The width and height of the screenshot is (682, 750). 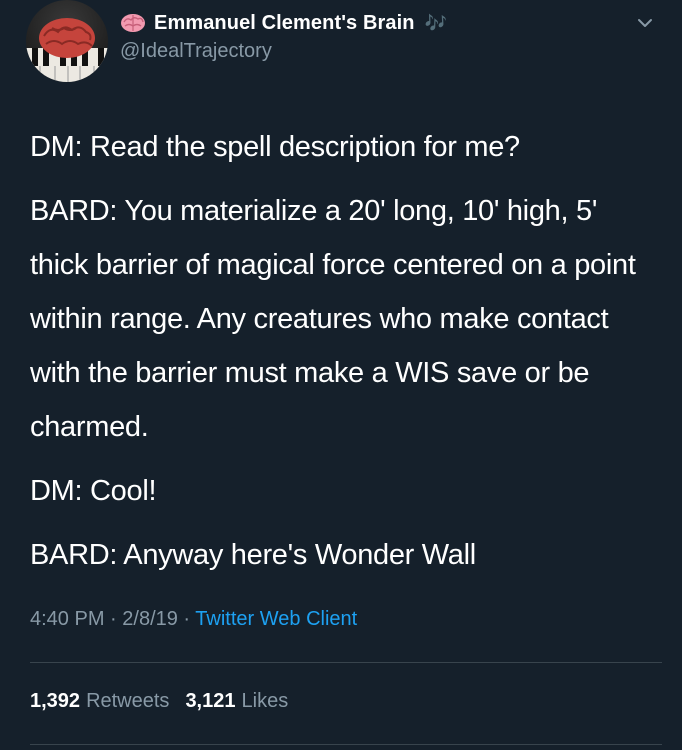 I want to click on display-name: Emmanuel Clement's Brain, so click(x=284, y=22).